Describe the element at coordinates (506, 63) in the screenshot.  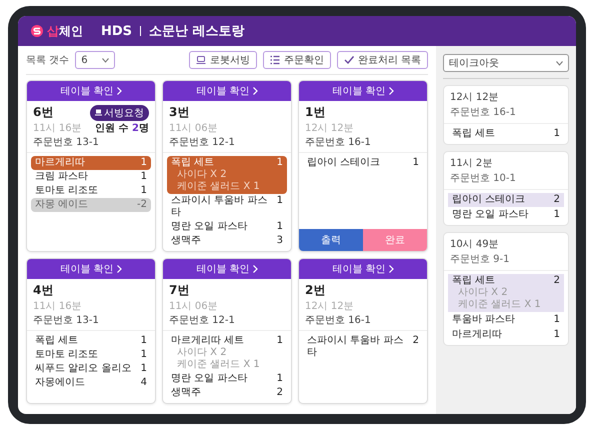
I see `filter-select: 테이크아웃` at that location.